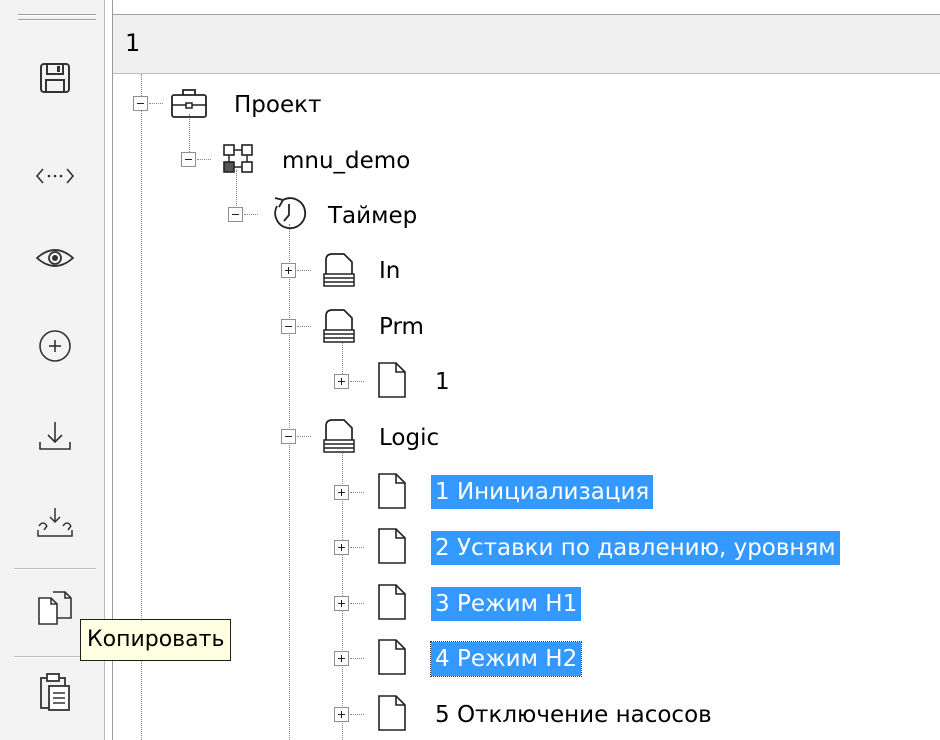  I want to click on import-button, so click(55, 522).